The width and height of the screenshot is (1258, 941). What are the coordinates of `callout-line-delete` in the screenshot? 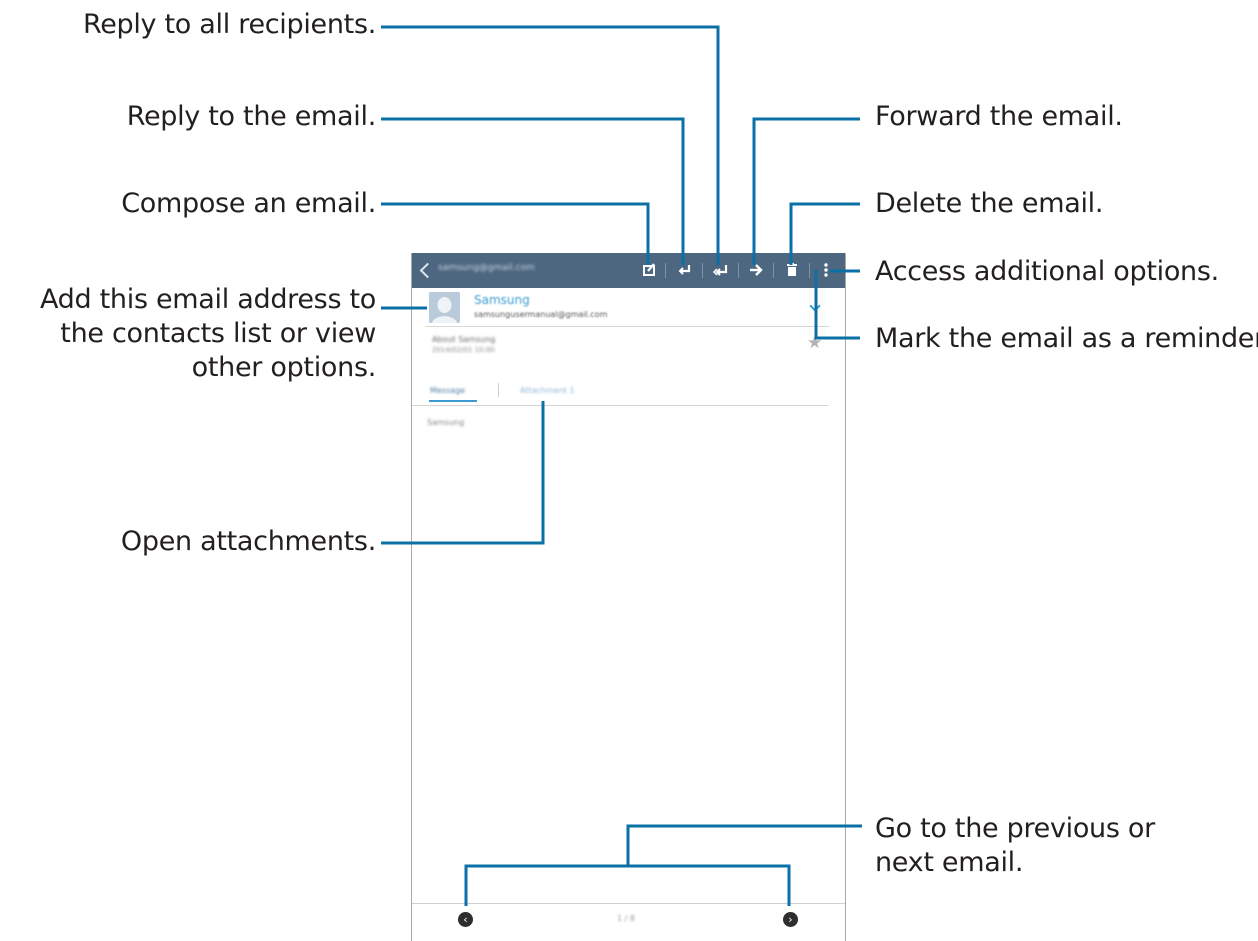 It's located at (824, 233).